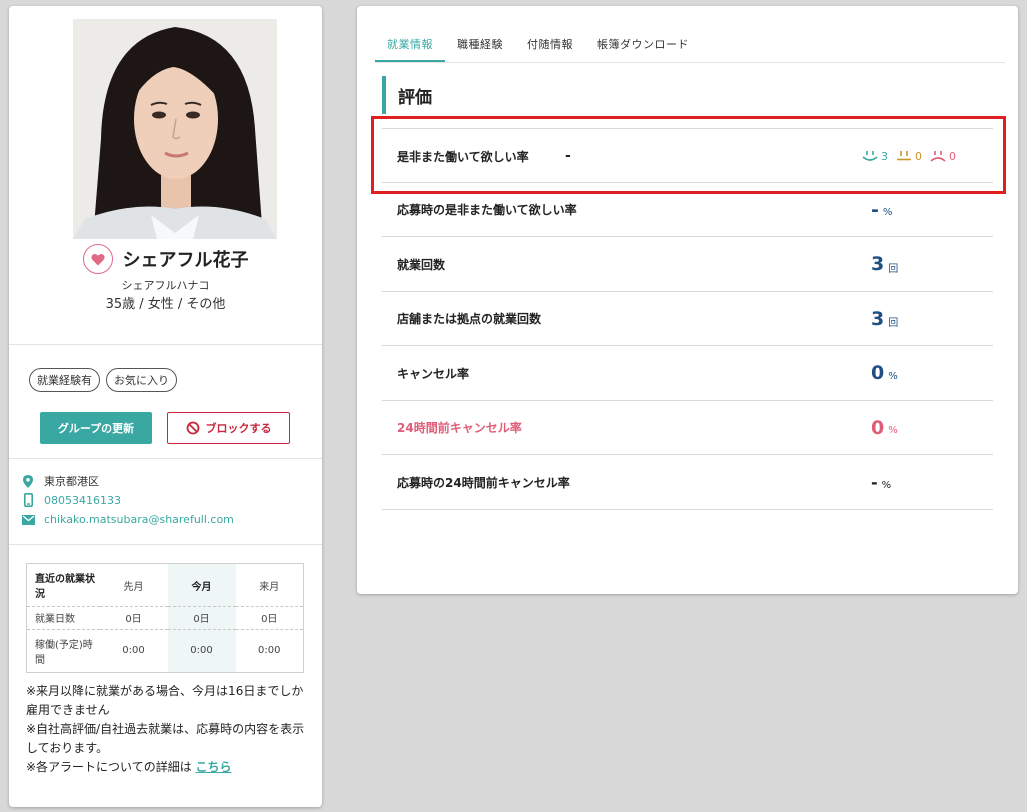 This screenshot has width=1027, height=812. I want to click on tab-additional-info: 付随情報, so click(550, 43).